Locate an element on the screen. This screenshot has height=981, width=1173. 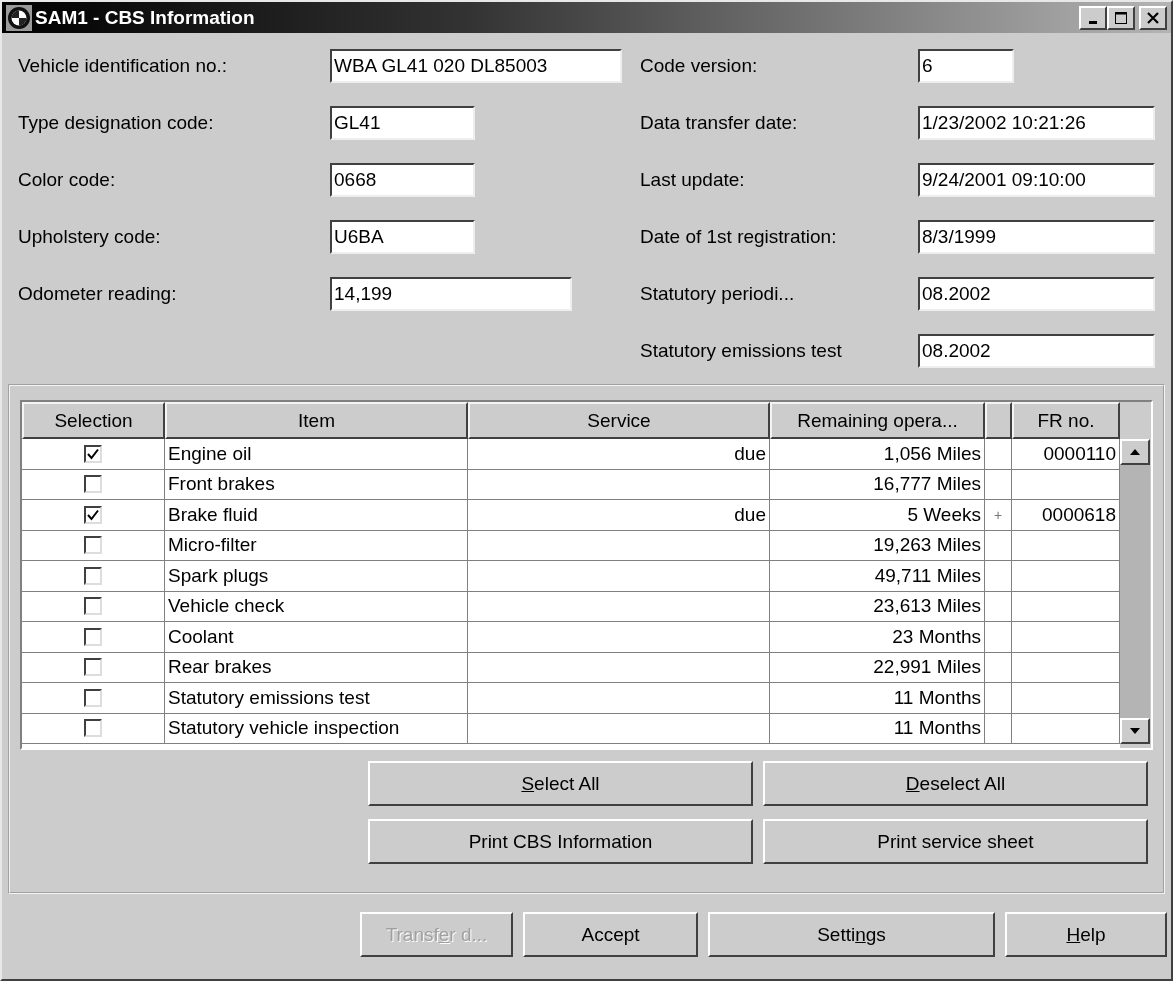
field-label: Upholstery code: is located at coordinates (90, 237).